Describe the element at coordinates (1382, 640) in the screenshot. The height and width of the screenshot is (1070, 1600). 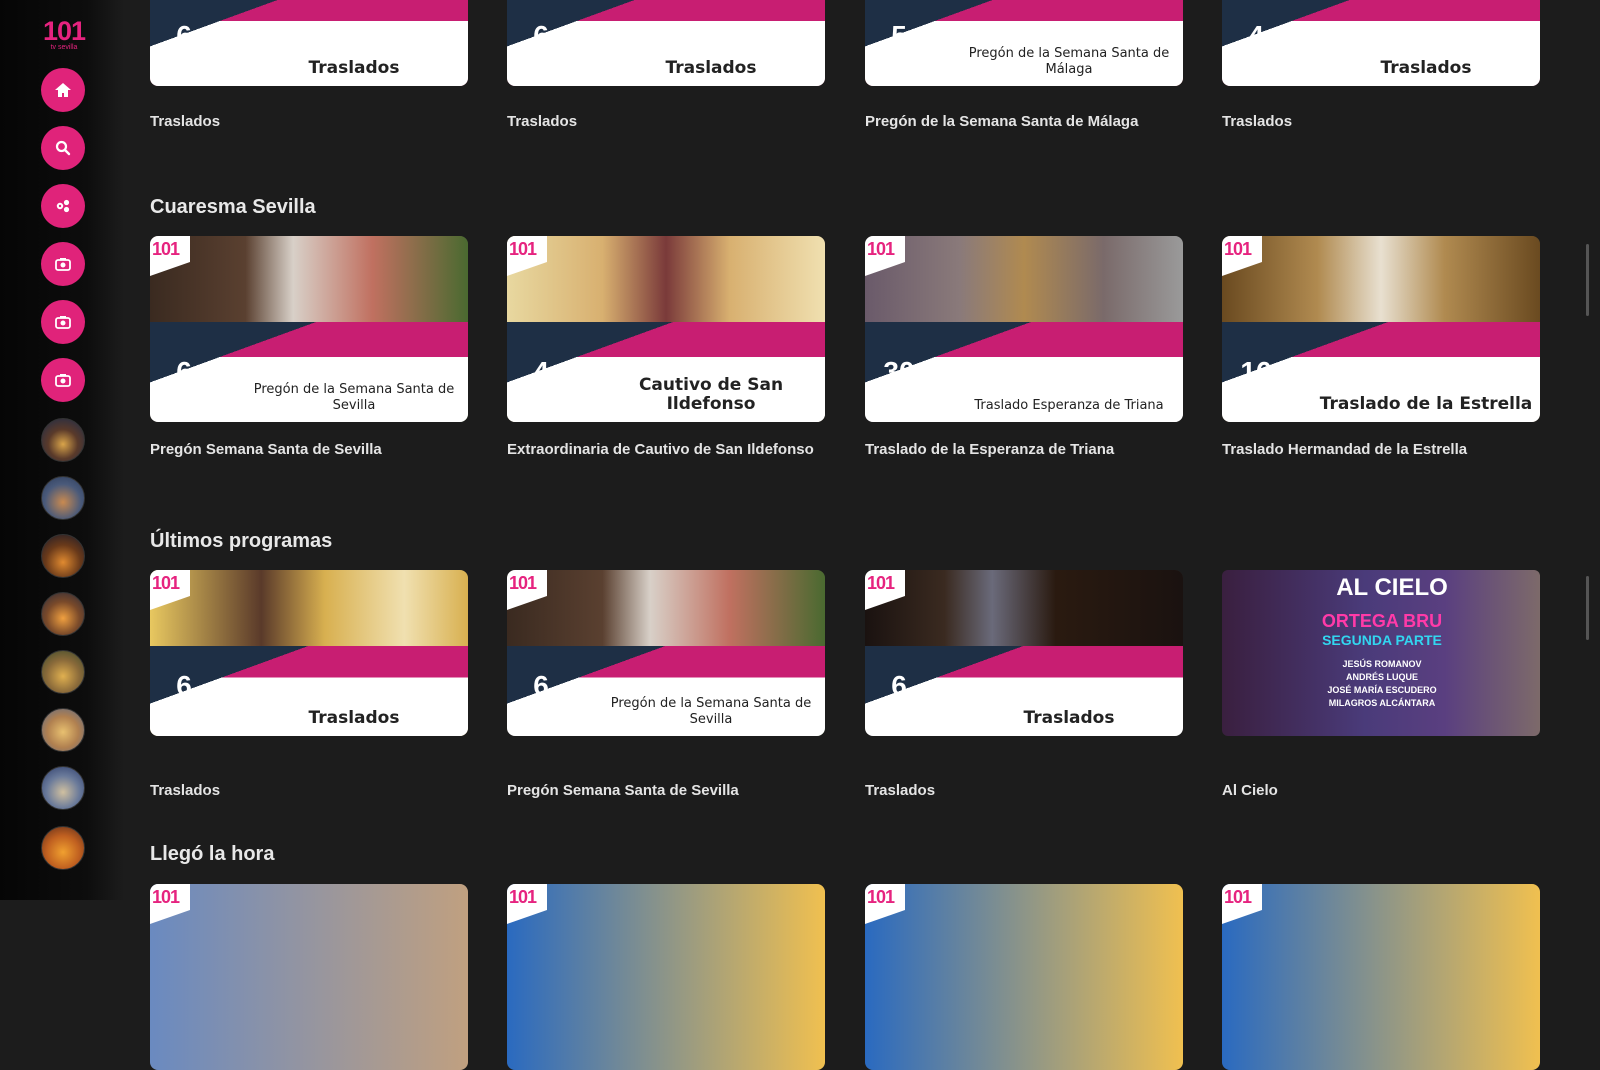
I see `promo-line-2: SEGUNDA PARTE` at that location.